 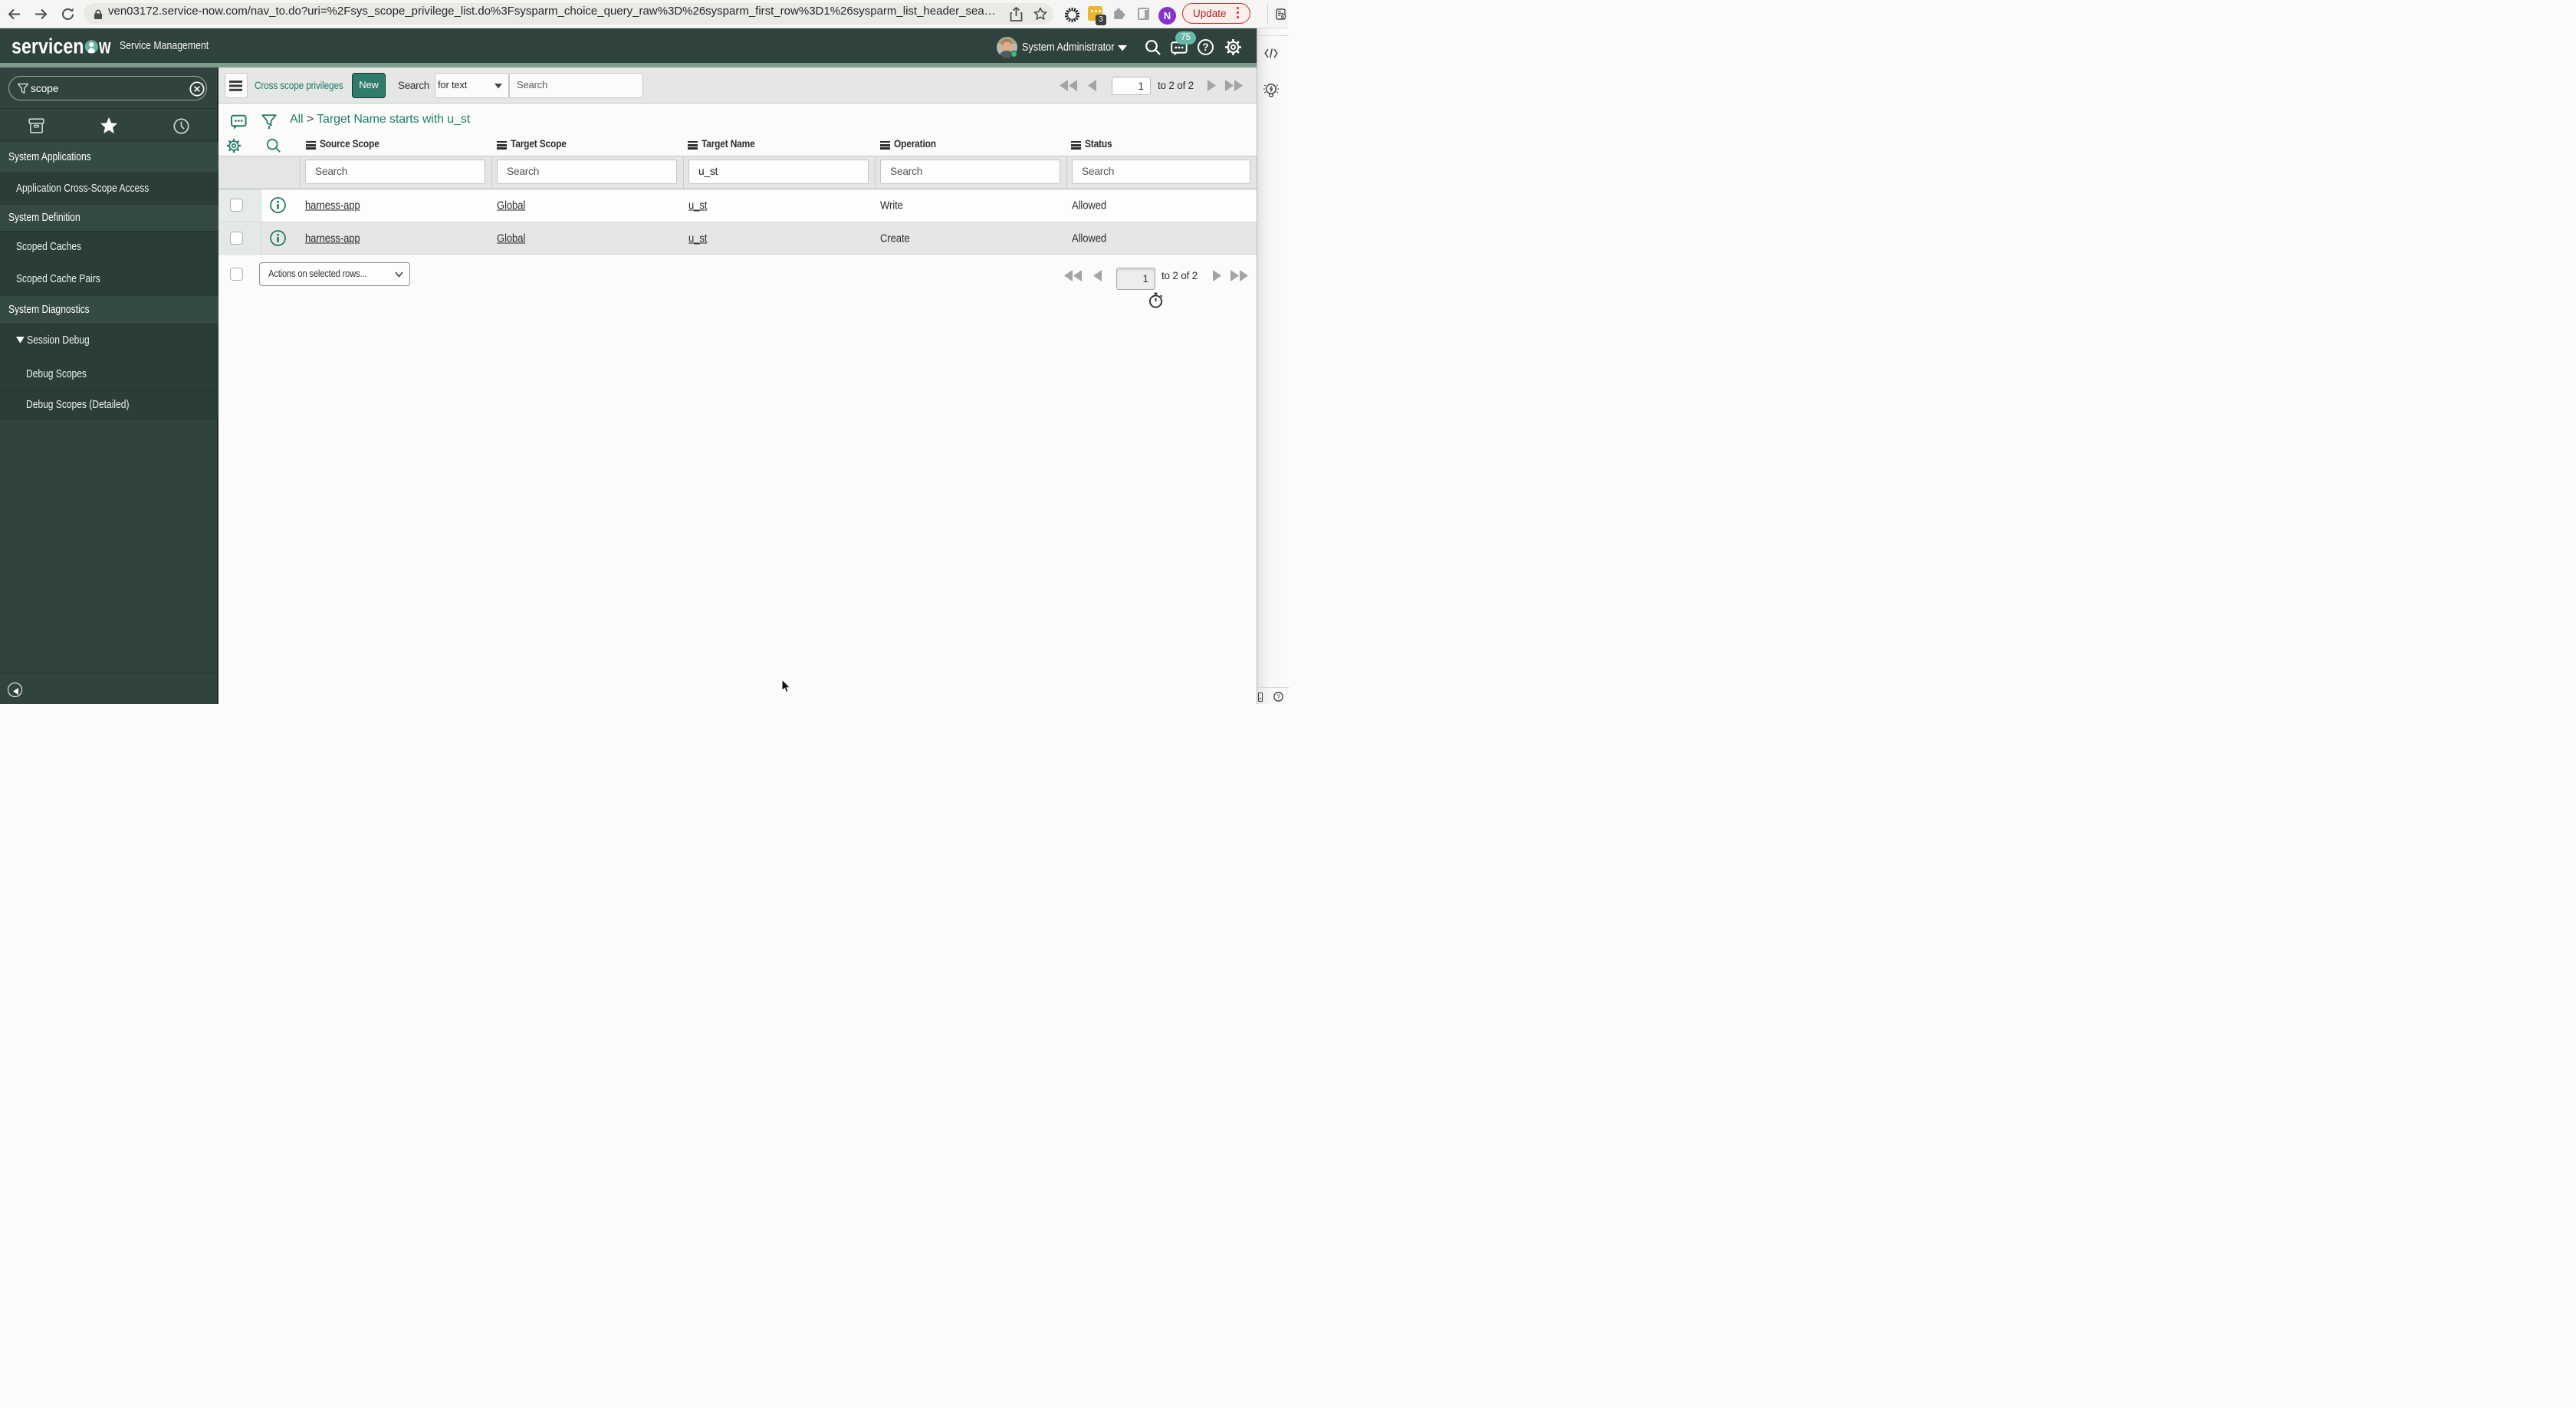 What do you see at coordinates (48, 47) in the screenshot?
I see `svg-text: servicen` at bounding box center [48, 47].